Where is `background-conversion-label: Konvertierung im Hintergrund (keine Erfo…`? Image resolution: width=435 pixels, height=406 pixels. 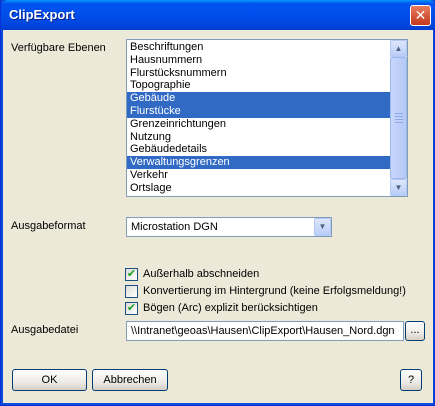 background-conversion-label: Konvertierung im Hintergrund (keine Erfo… is located at coordinates (274, 291).